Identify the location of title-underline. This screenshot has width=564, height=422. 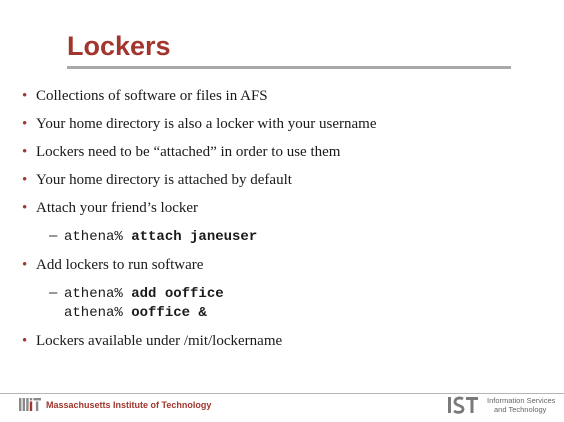
(289, 67).